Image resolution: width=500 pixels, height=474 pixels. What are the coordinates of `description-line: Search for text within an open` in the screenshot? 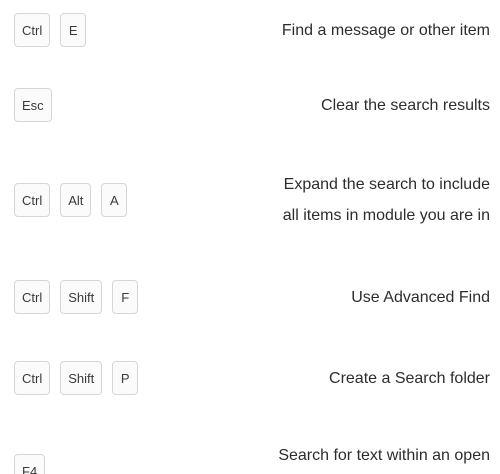 It's located at (384, 455).